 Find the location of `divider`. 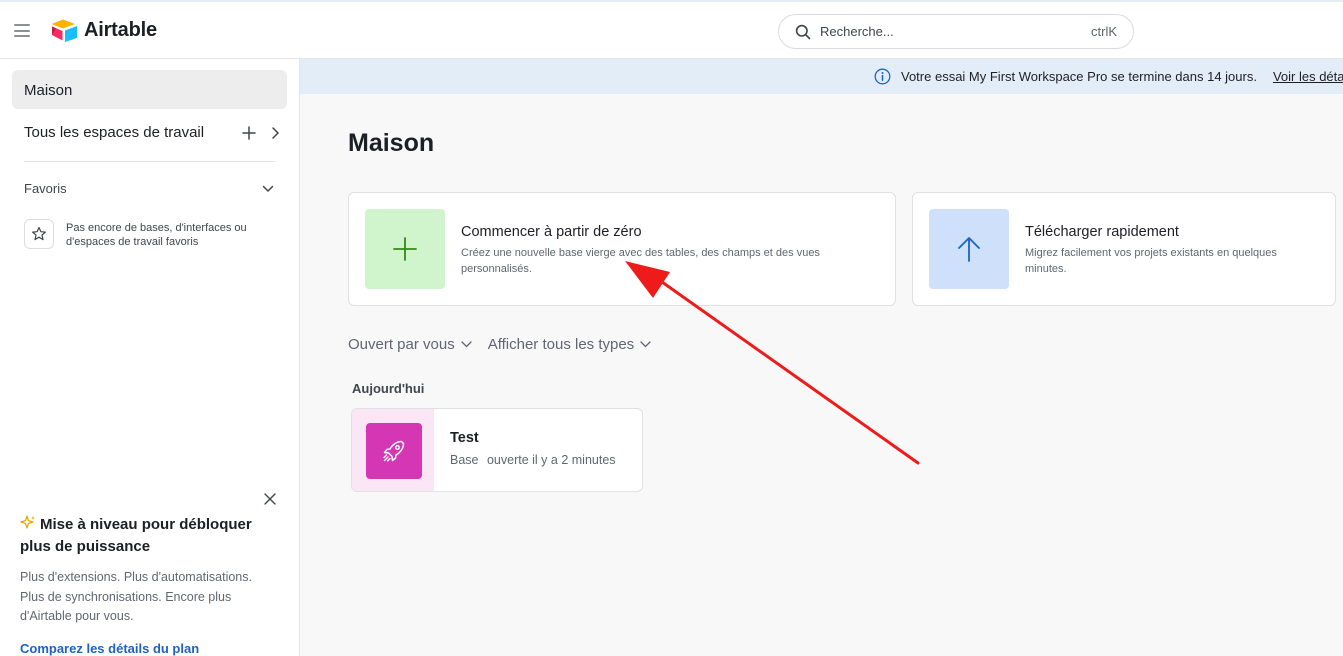

divider is located at coordinates (149, 161).